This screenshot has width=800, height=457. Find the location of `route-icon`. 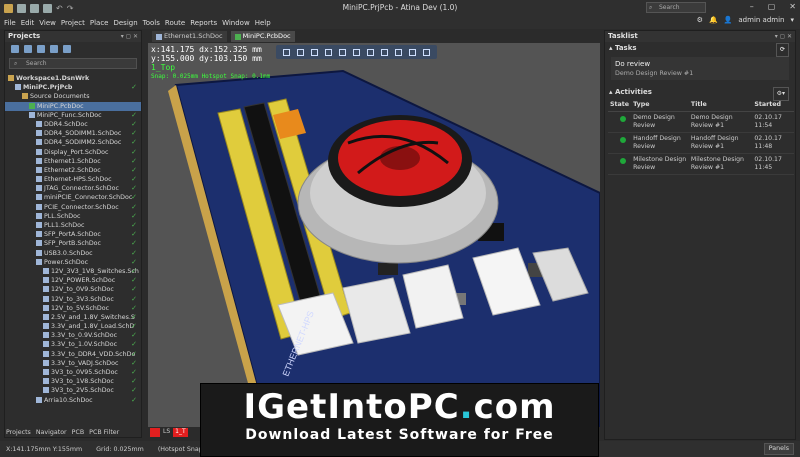

route-icon is located at coordinates (300, 52).